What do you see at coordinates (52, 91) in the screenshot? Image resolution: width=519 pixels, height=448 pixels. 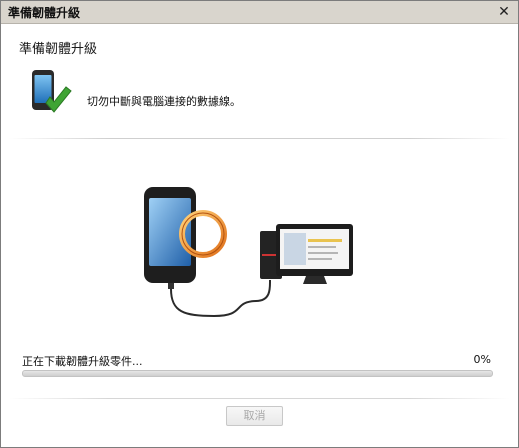 I see `phone-check-icon` at bounding box center [52, 91].